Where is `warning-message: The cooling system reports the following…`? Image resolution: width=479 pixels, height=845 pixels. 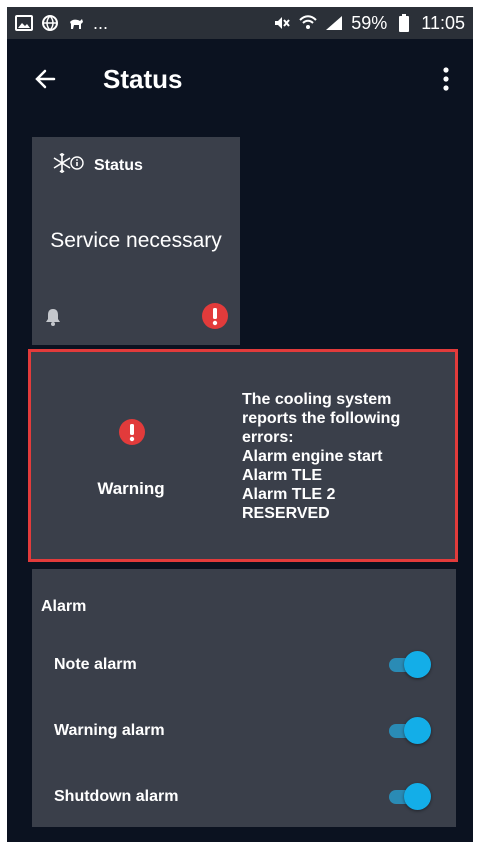
warning-message: The cooling system reports the following… is located at coordinates (347, 456).